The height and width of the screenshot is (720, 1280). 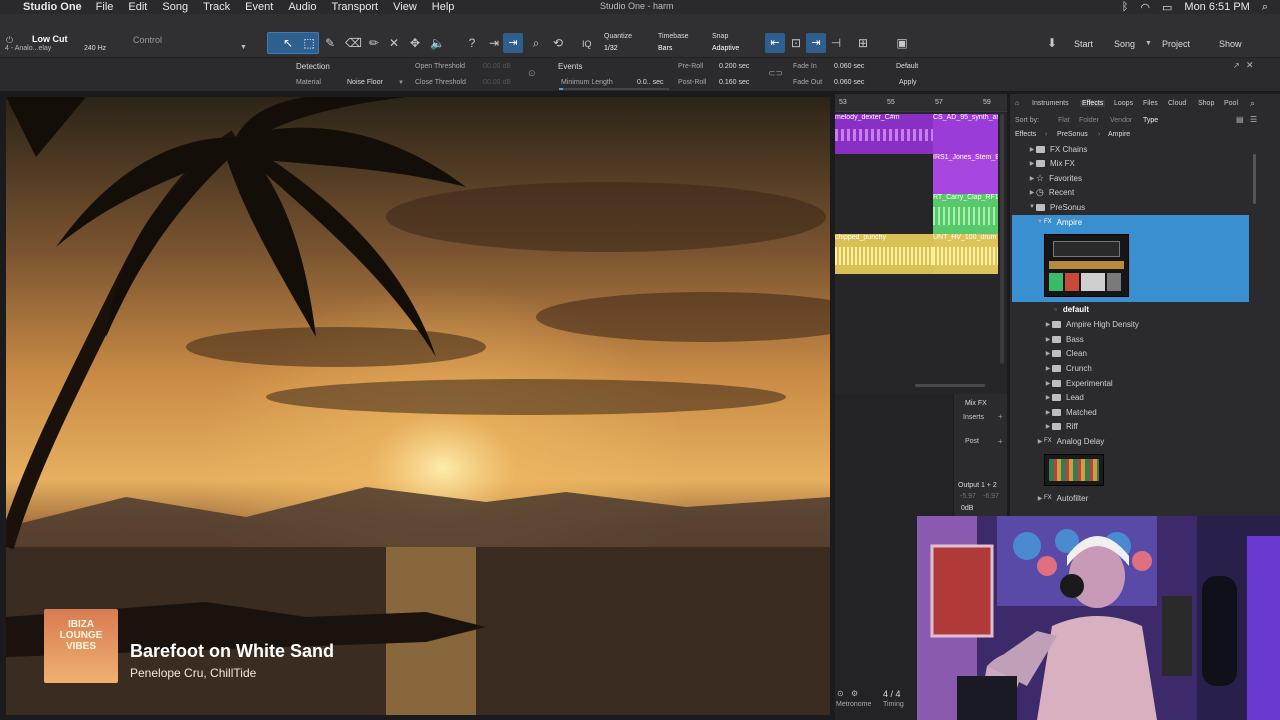 What do you see at coordinates (1074, 324) in the screenshot?
I see `tree-item-preset-folder: ▶ Ampire High Density` at bounding box center [1074, 324].